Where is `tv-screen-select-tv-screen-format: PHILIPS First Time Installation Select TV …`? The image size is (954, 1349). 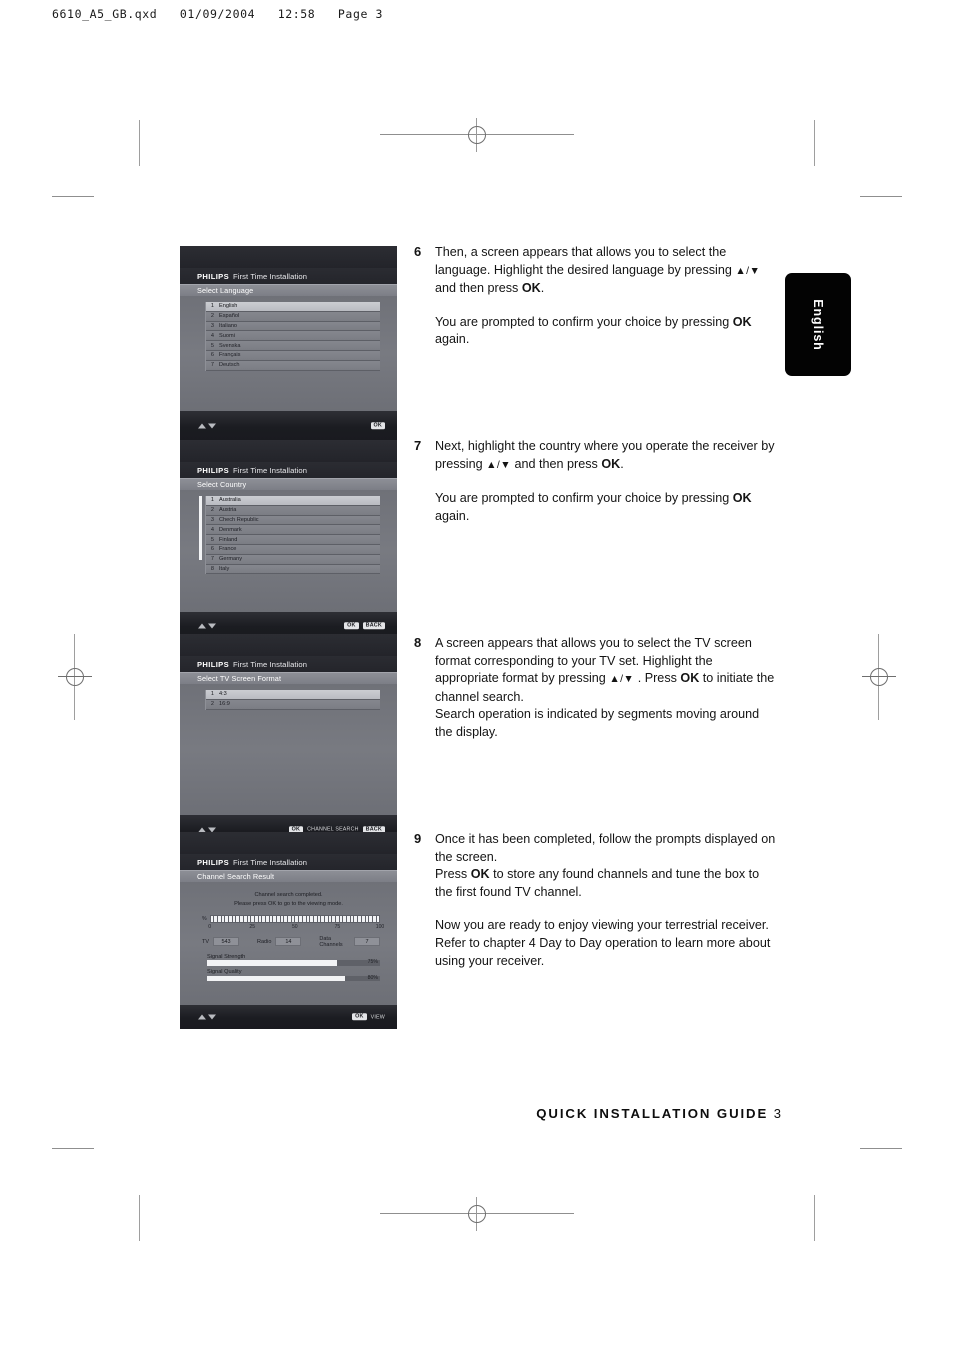 tv-screen-select-tv-screen-format: PHILIPS First Time Installation Select TV … is located at coordinates (288, 739).